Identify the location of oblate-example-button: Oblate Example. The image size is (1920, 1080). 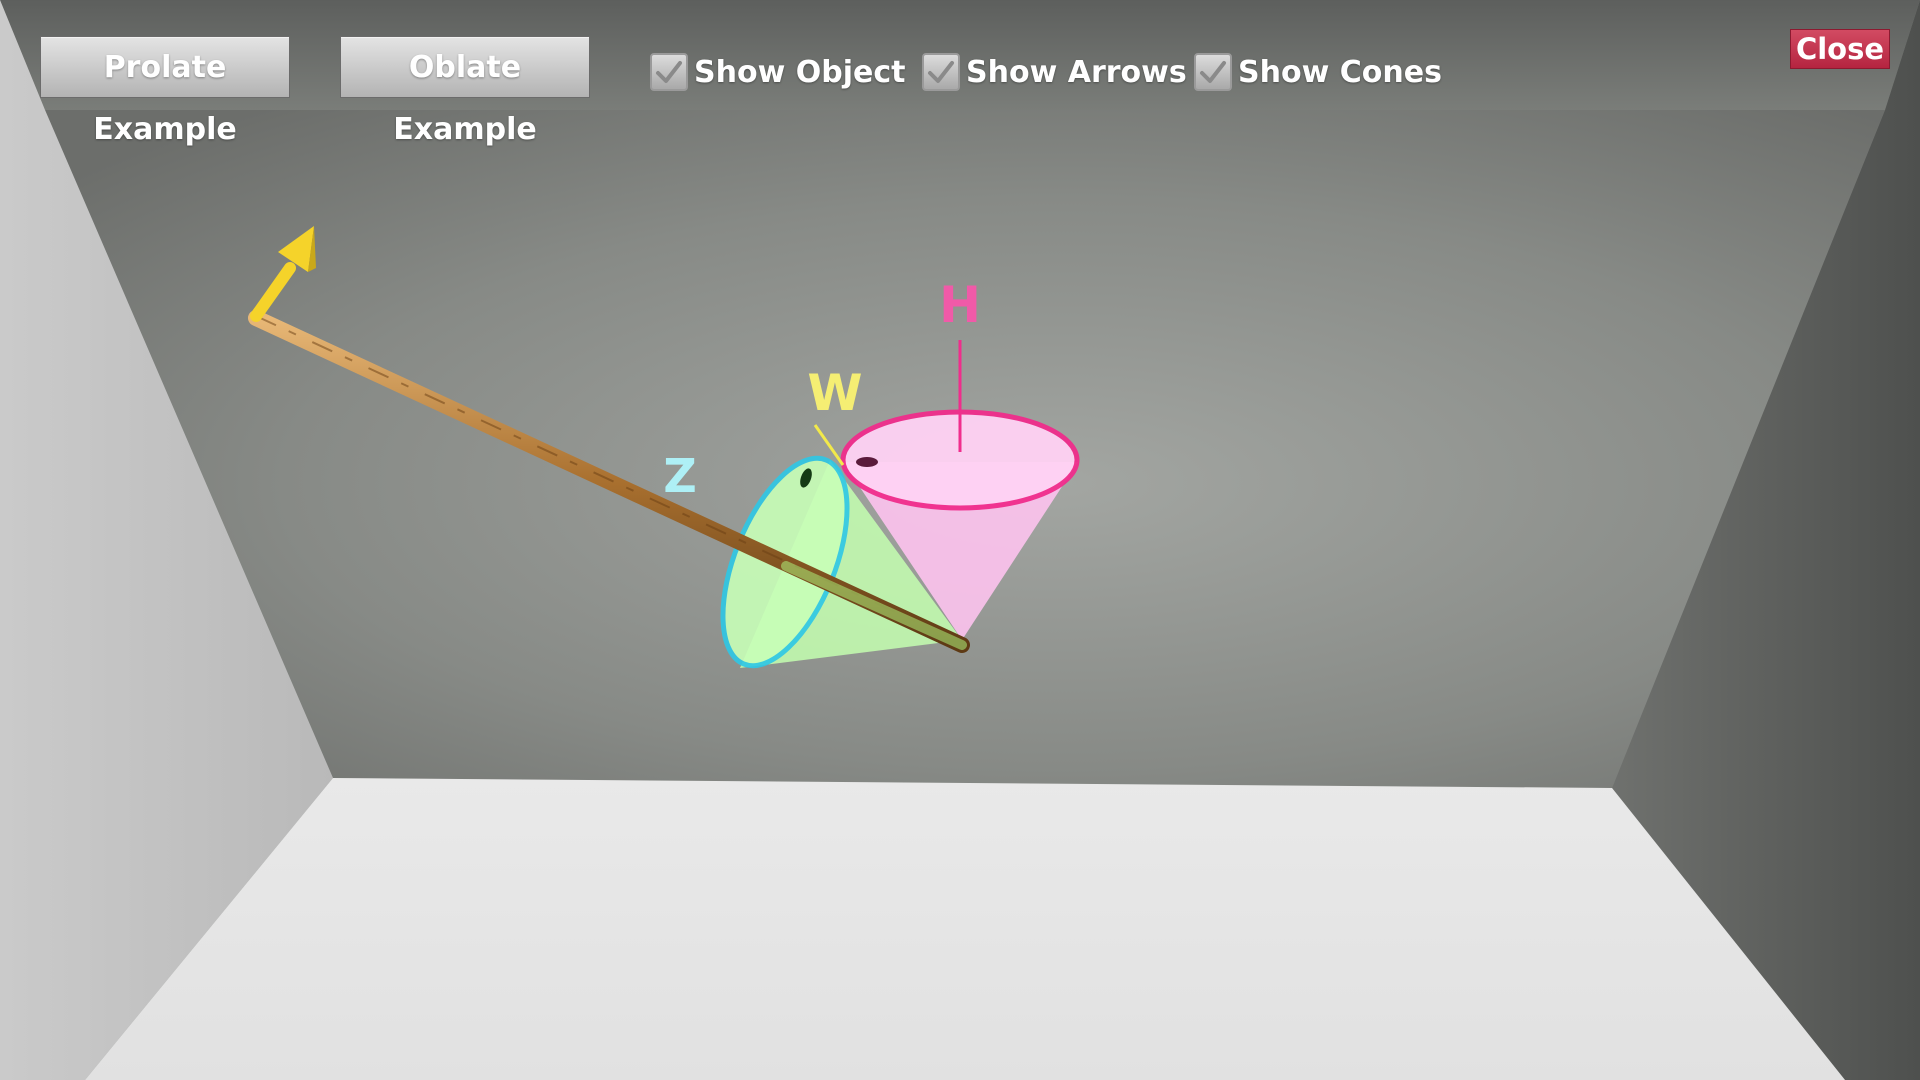
(465, 91).